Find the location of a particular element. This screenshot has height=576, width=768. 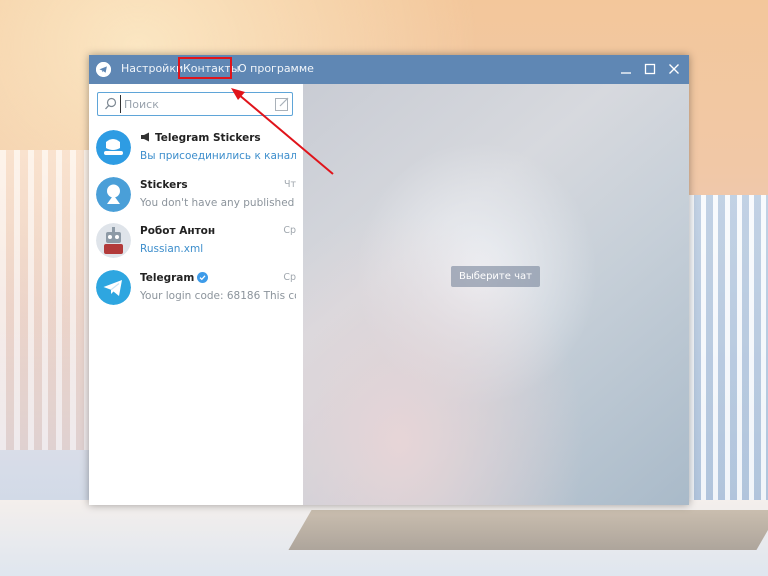

select-chat-label: Выберите чат is located at coordinates (495, 276).